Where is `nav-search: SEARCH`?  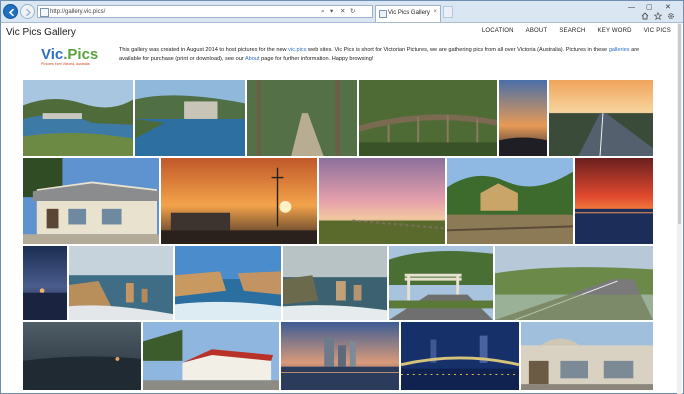 nav-search: SEARCH is located at coordinates (572, 31).